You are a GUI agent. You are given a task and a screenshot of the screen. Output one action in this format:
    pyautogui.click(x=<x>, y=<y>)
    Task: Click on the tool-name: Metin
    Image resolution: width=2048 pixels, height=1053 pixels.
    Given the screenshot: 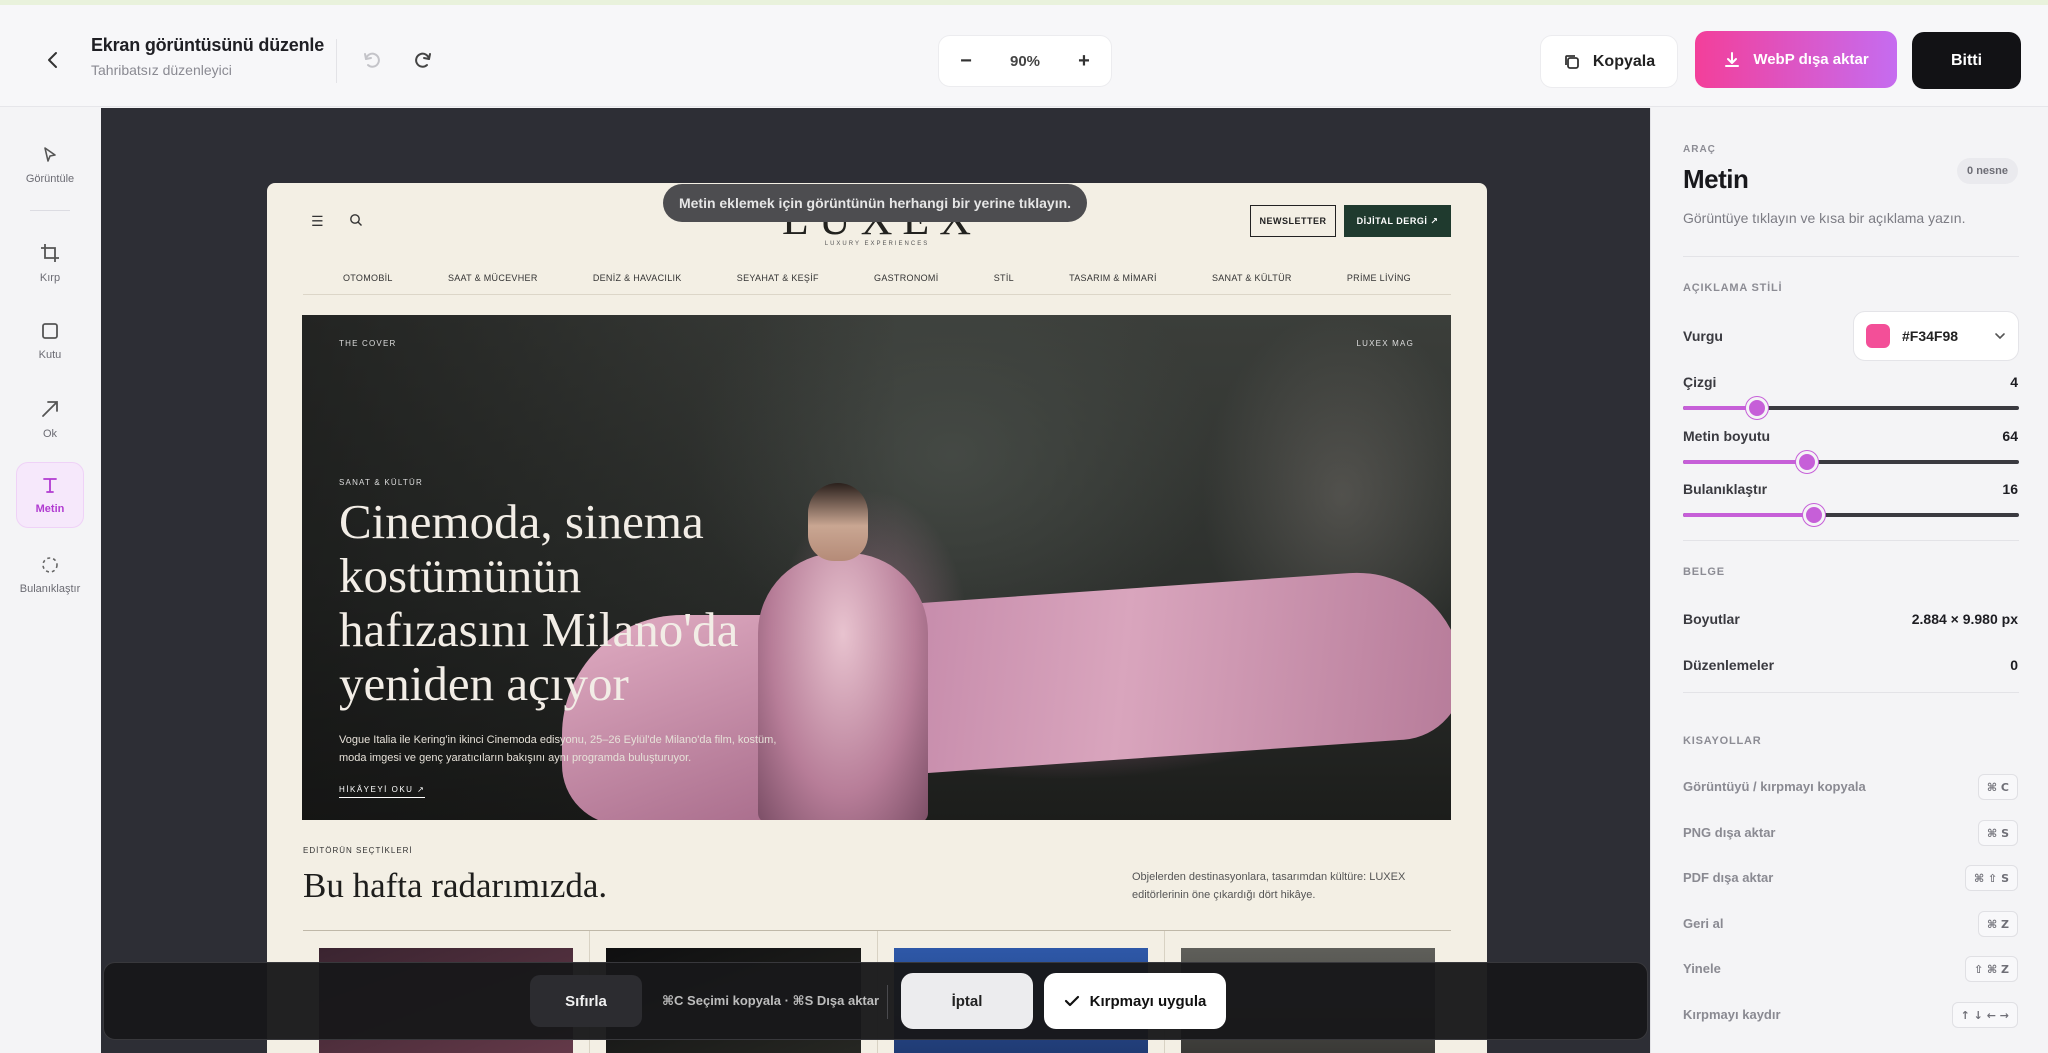 What is the action you would take?
    pyautogui.click(x=1716, y=179)
    